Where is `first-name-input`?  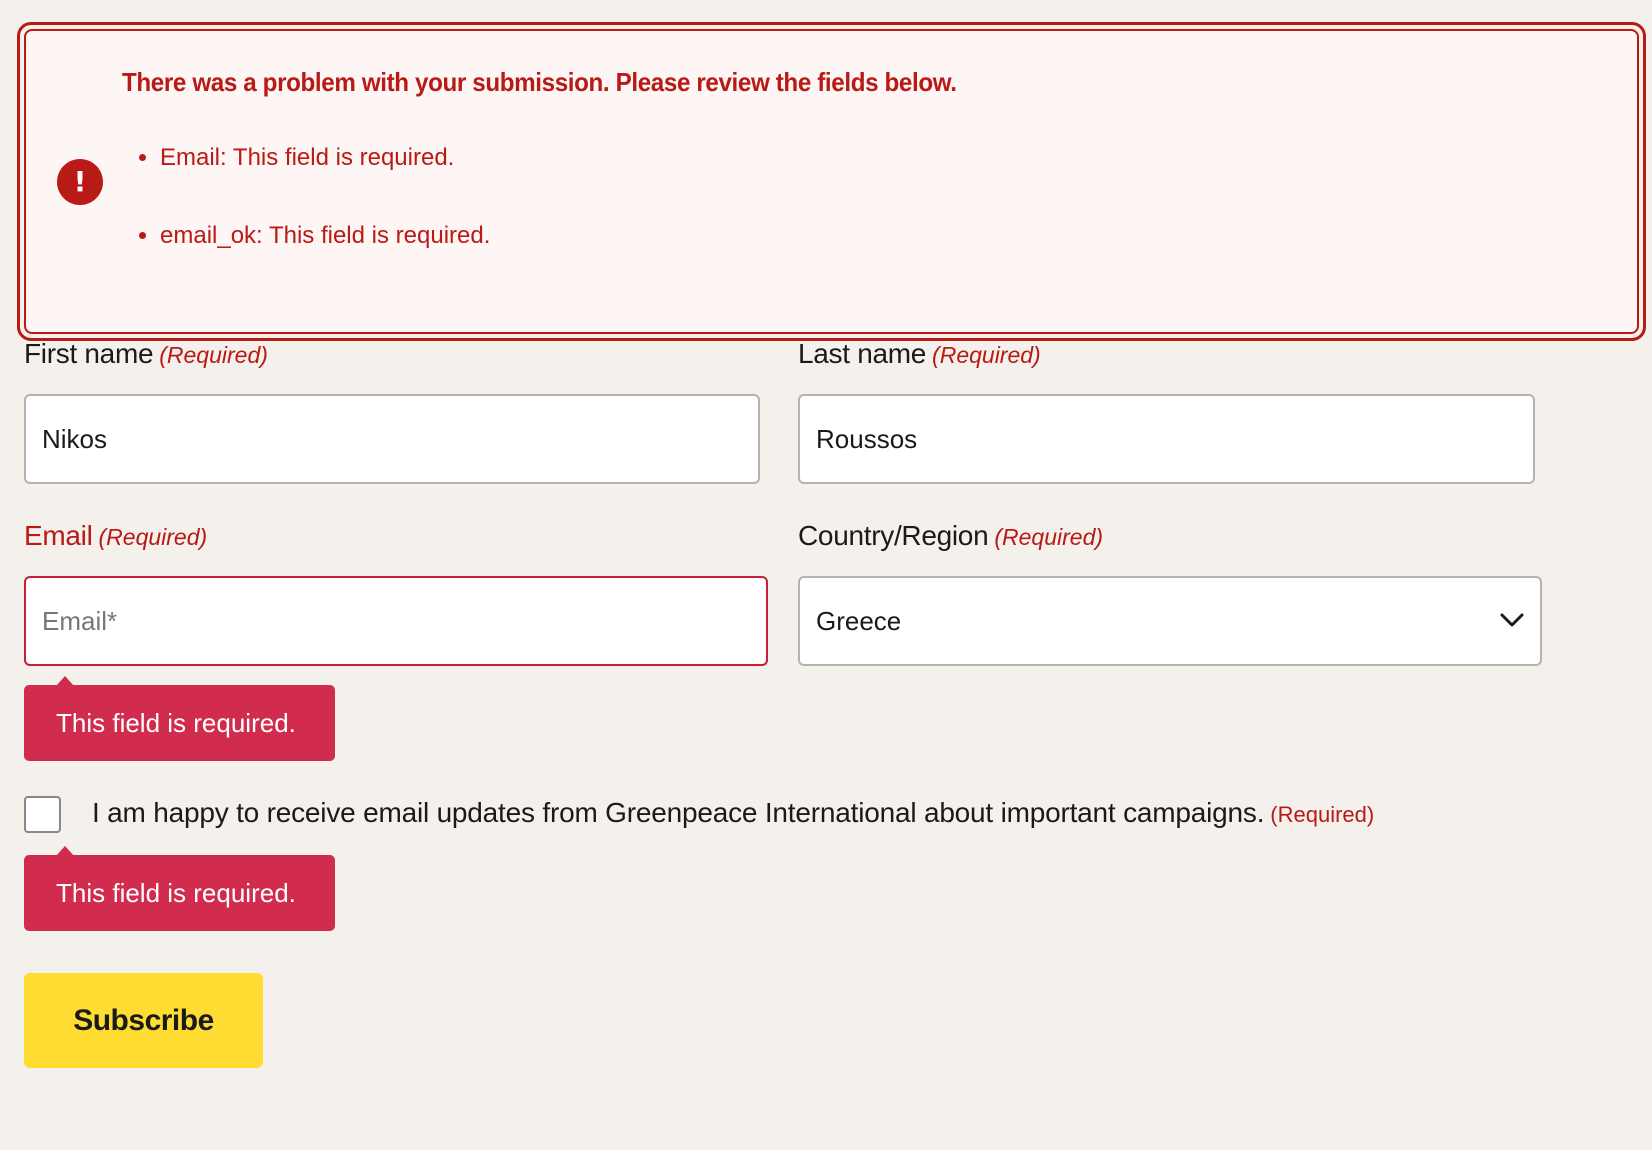 first-name-input is located at coordinates (392, 439).